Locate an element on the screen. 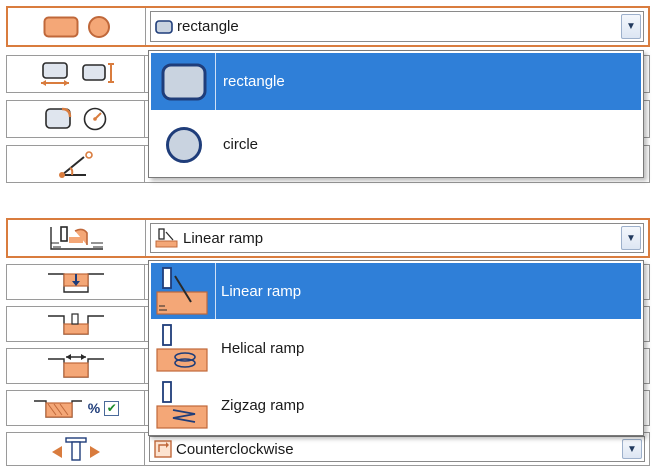  shape-row: rectangle ▼ is located at coordinates (328, 26).